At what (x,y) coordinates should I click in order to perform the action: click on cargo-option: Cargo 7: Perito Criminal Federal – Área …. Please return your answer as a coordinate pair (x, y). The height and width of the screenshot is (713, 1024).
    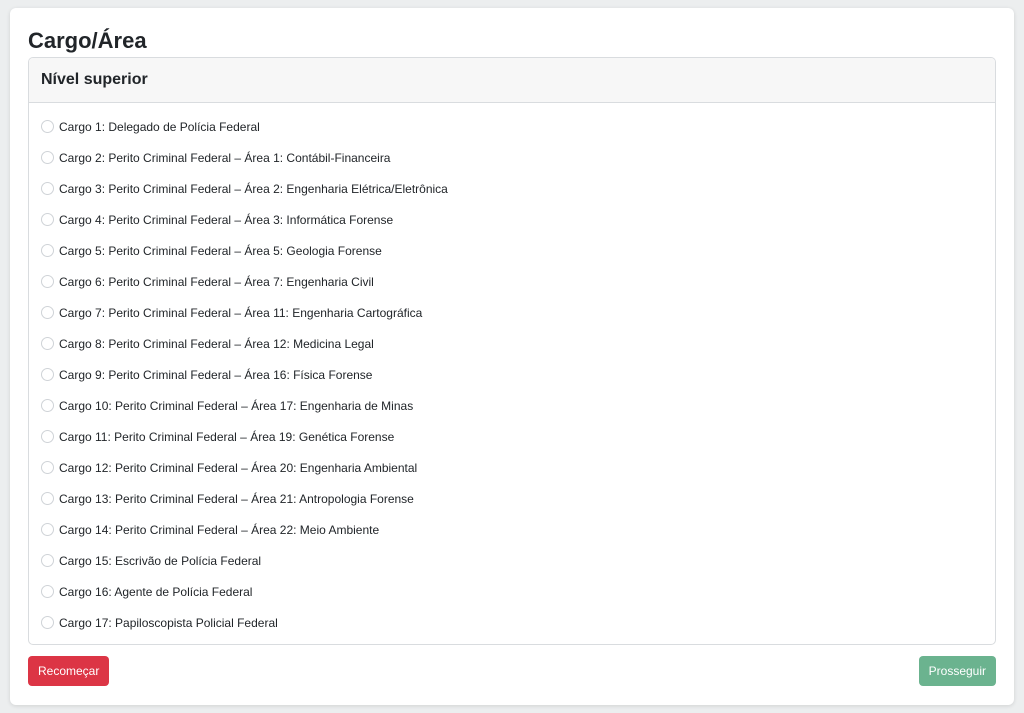
    Looking at the image, I should click on (518, 312).